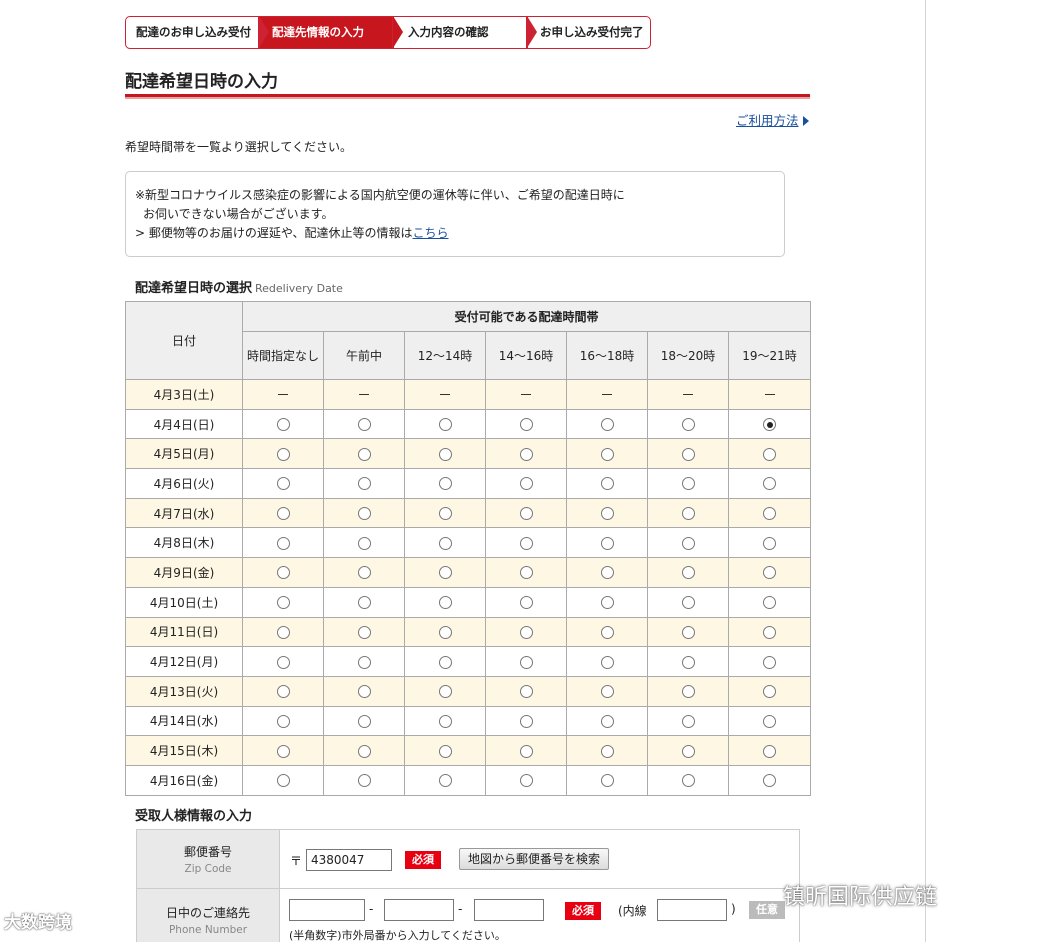 This screenshot has height=942, width=1044. What do you see at coordinates (692, 910) in the screenshot?
I see `phone-extension-input` at bounding box center [692, 910].